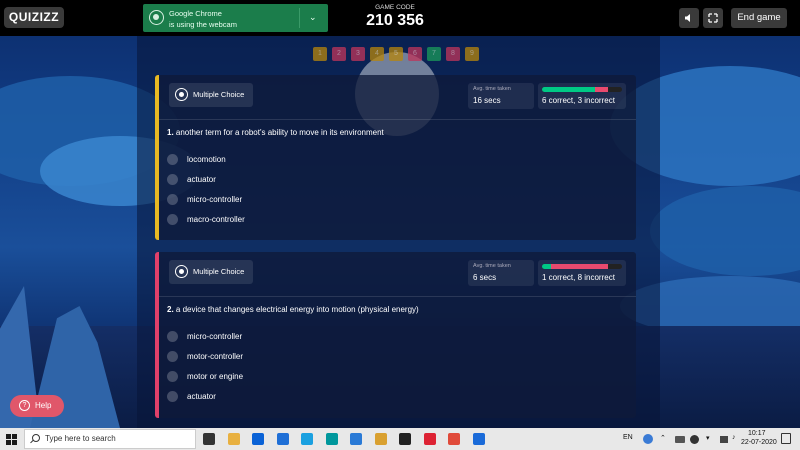 This screenshot has width=800, height=450. What do you see at coordinates (628, 437) in the screenshot?
I see `language-indicator: EN` at bounding box center [628, 437].